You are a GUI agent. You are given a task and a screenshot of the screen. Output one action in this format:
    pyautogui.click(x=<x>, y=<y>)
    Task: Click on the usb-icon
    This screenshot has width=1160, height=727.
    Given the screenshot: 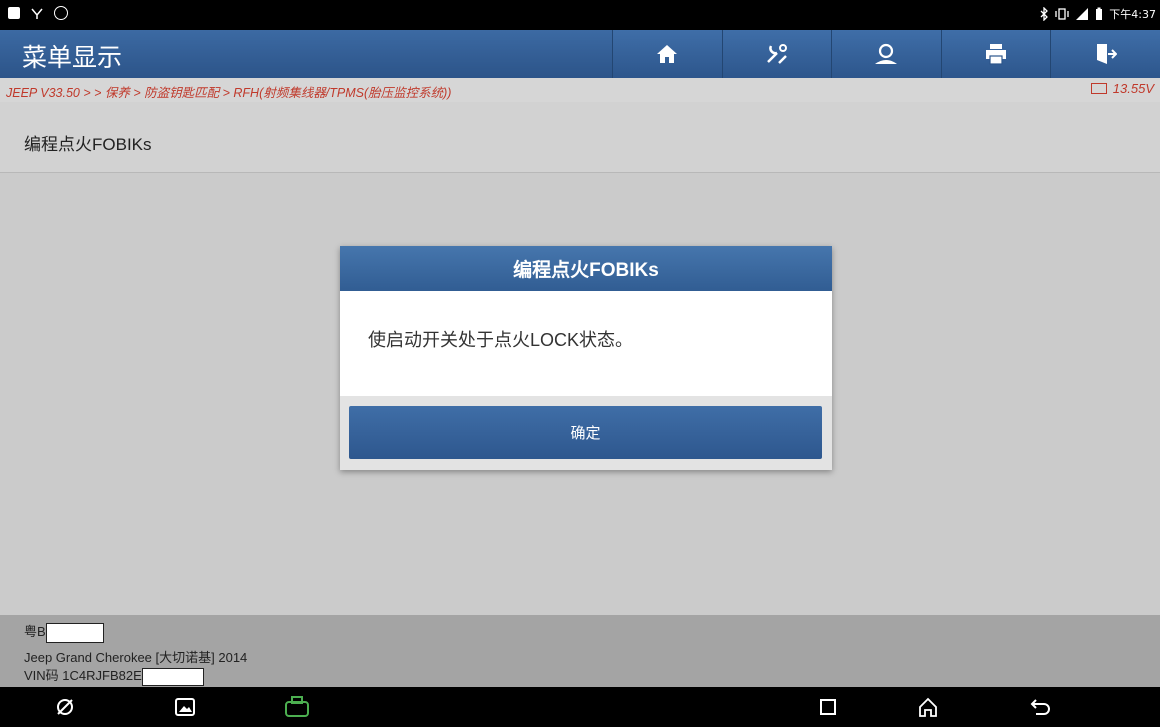 What is the action you would take?
    pyautogui.click(x=37, y=13)
    